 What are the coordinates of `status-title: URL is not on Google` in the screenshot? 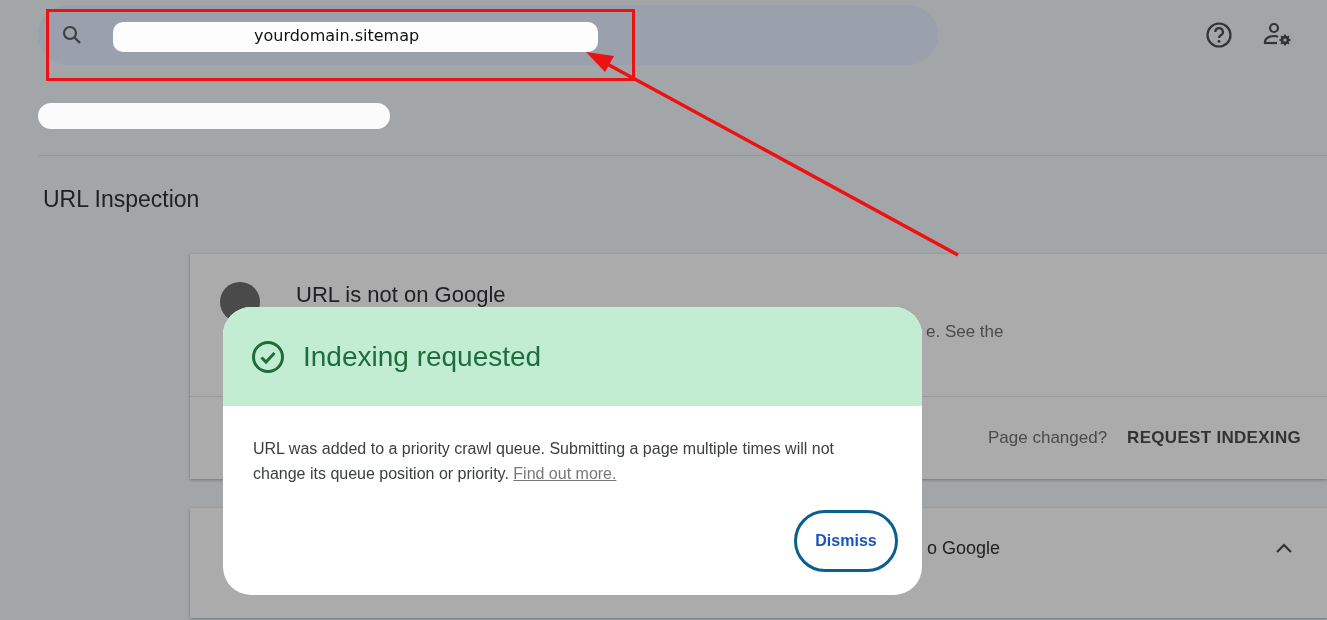 It's located at (401, 295).